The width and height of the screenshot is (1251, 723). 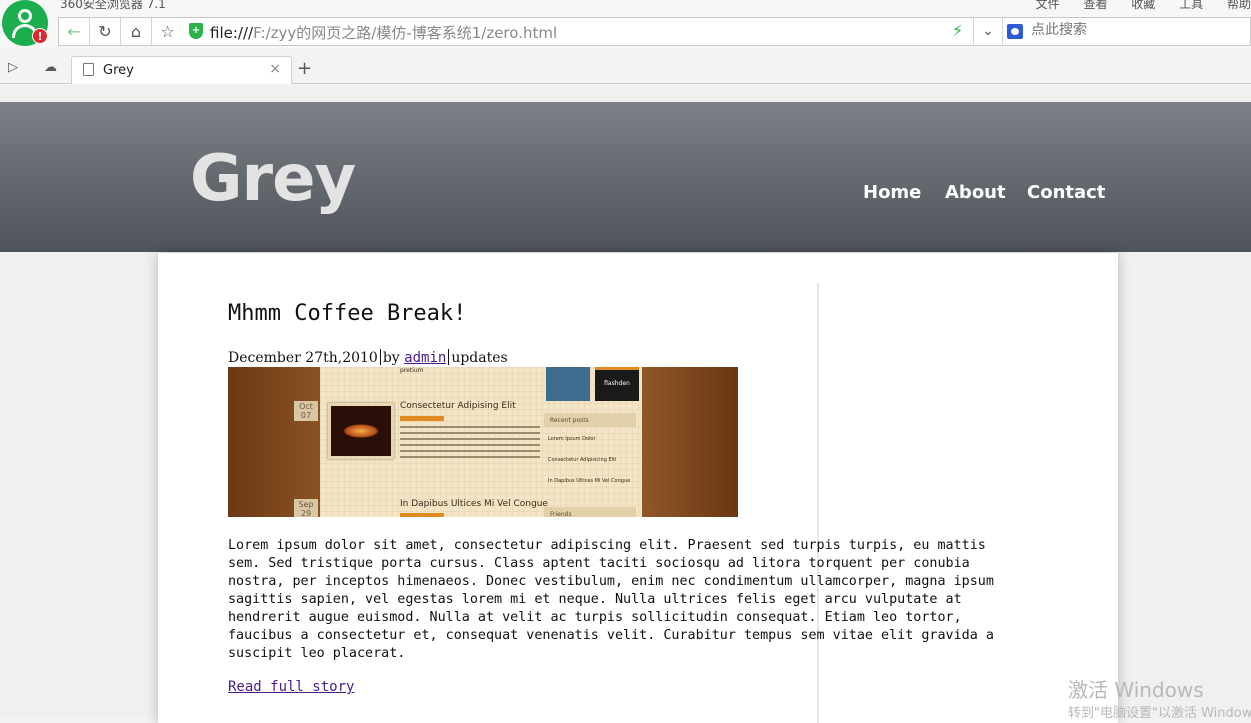 I want to click on post-date: December 27th,2010, so click(x=303, y=358).